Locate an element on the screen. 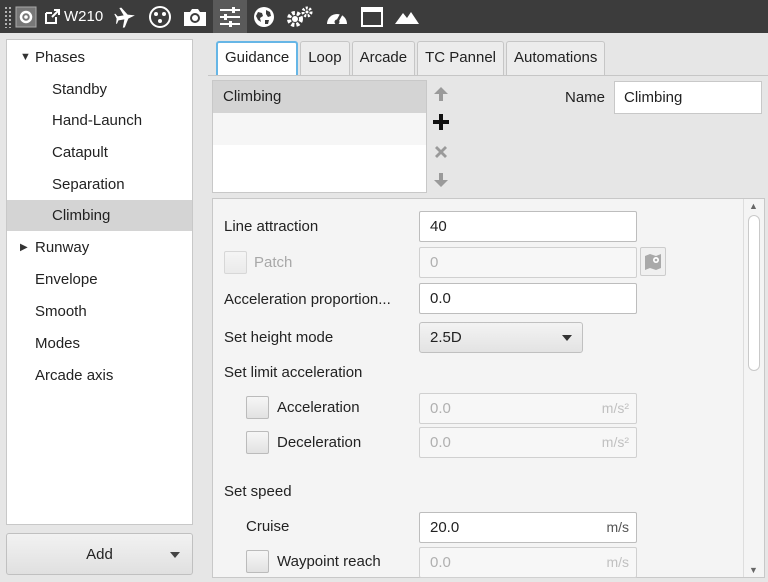 Image resolution: width=768 pixels, height=582 pixels. tree-item-hand-launch: Hand-Launch is located at coordinates (99, 120).